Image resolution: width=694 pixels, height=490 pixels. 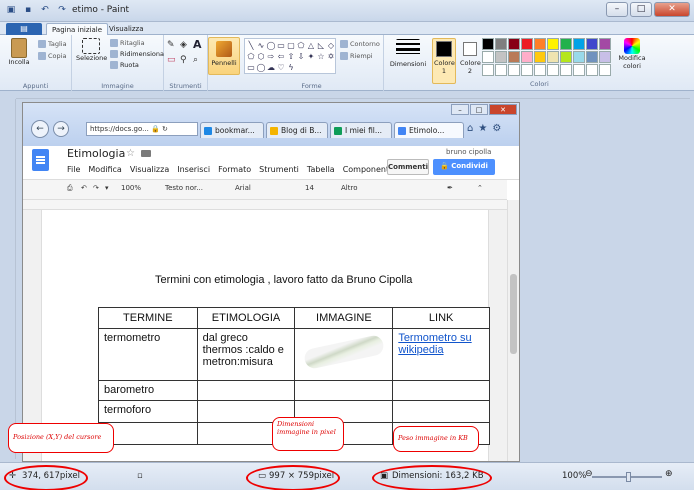 I want to click on color2-button, so click(x=470, y=49).